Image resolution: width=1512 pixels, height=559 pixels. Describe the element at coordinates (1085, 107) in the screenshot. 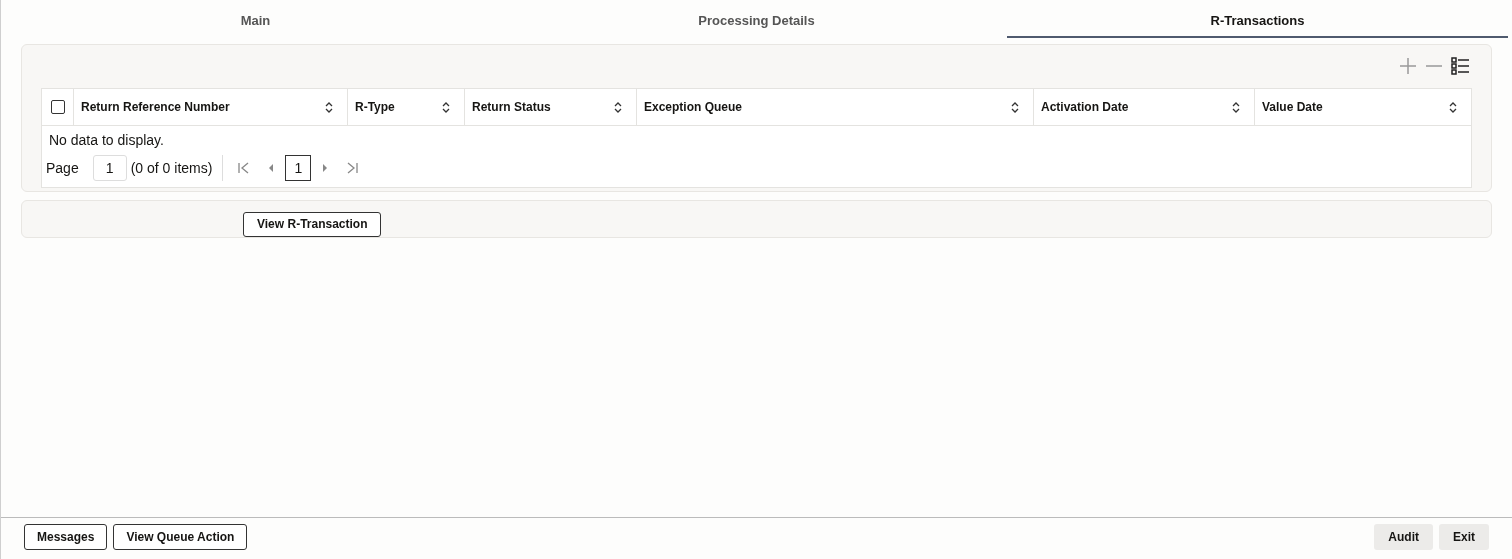

I see `column-header: Activation Date` at that location.